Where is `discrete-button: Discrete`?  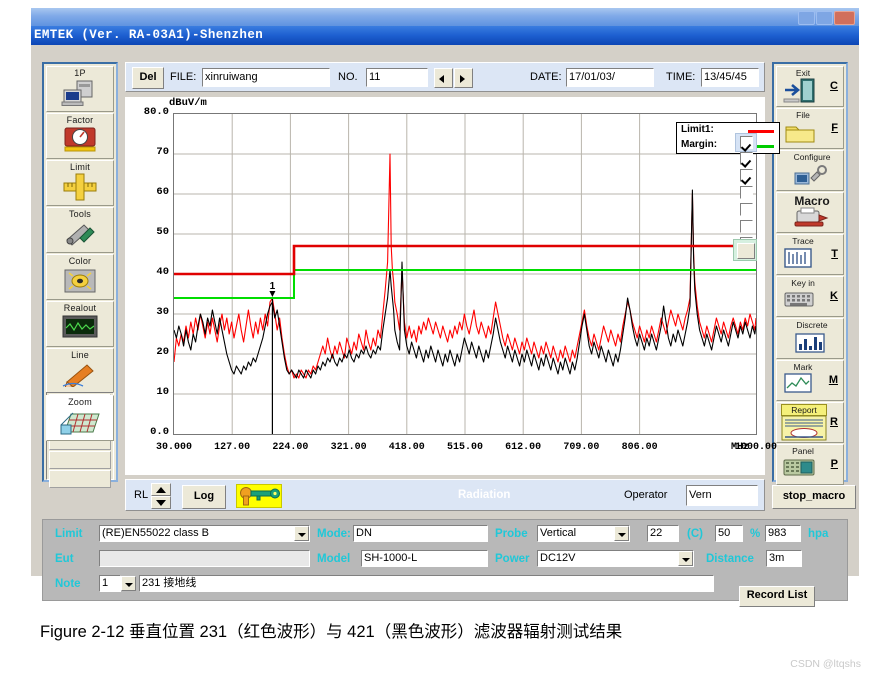
discrete-button: Discrete is located at coordinates (810, 338).